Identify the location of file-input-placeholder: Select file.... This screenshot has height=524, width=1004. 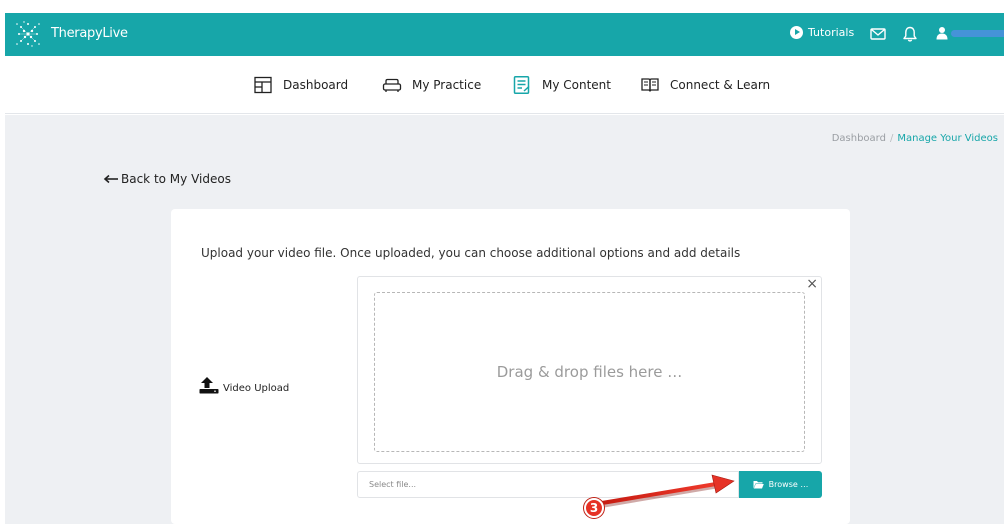
(393, 484).